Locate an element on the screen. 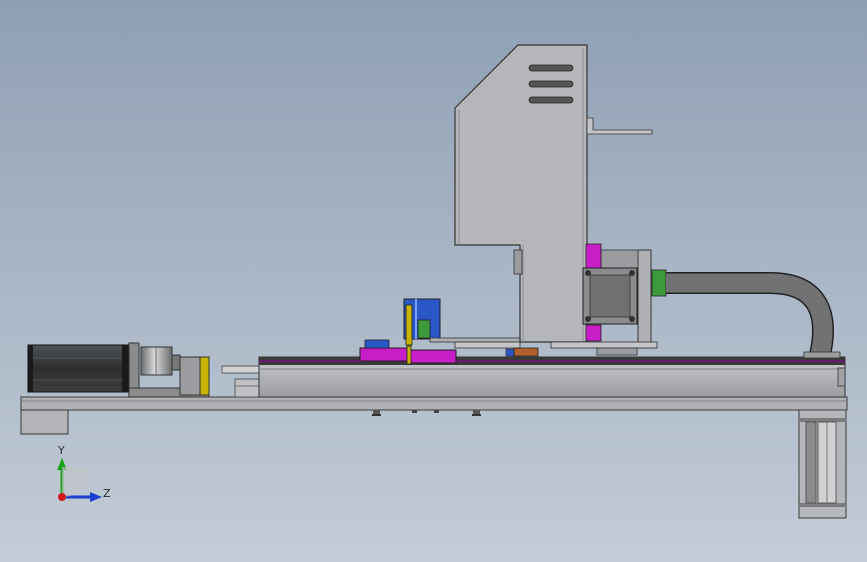 The height and width of the screenshot is (562, 867). z-axis-label: Z is located at coordinates (107, 493).